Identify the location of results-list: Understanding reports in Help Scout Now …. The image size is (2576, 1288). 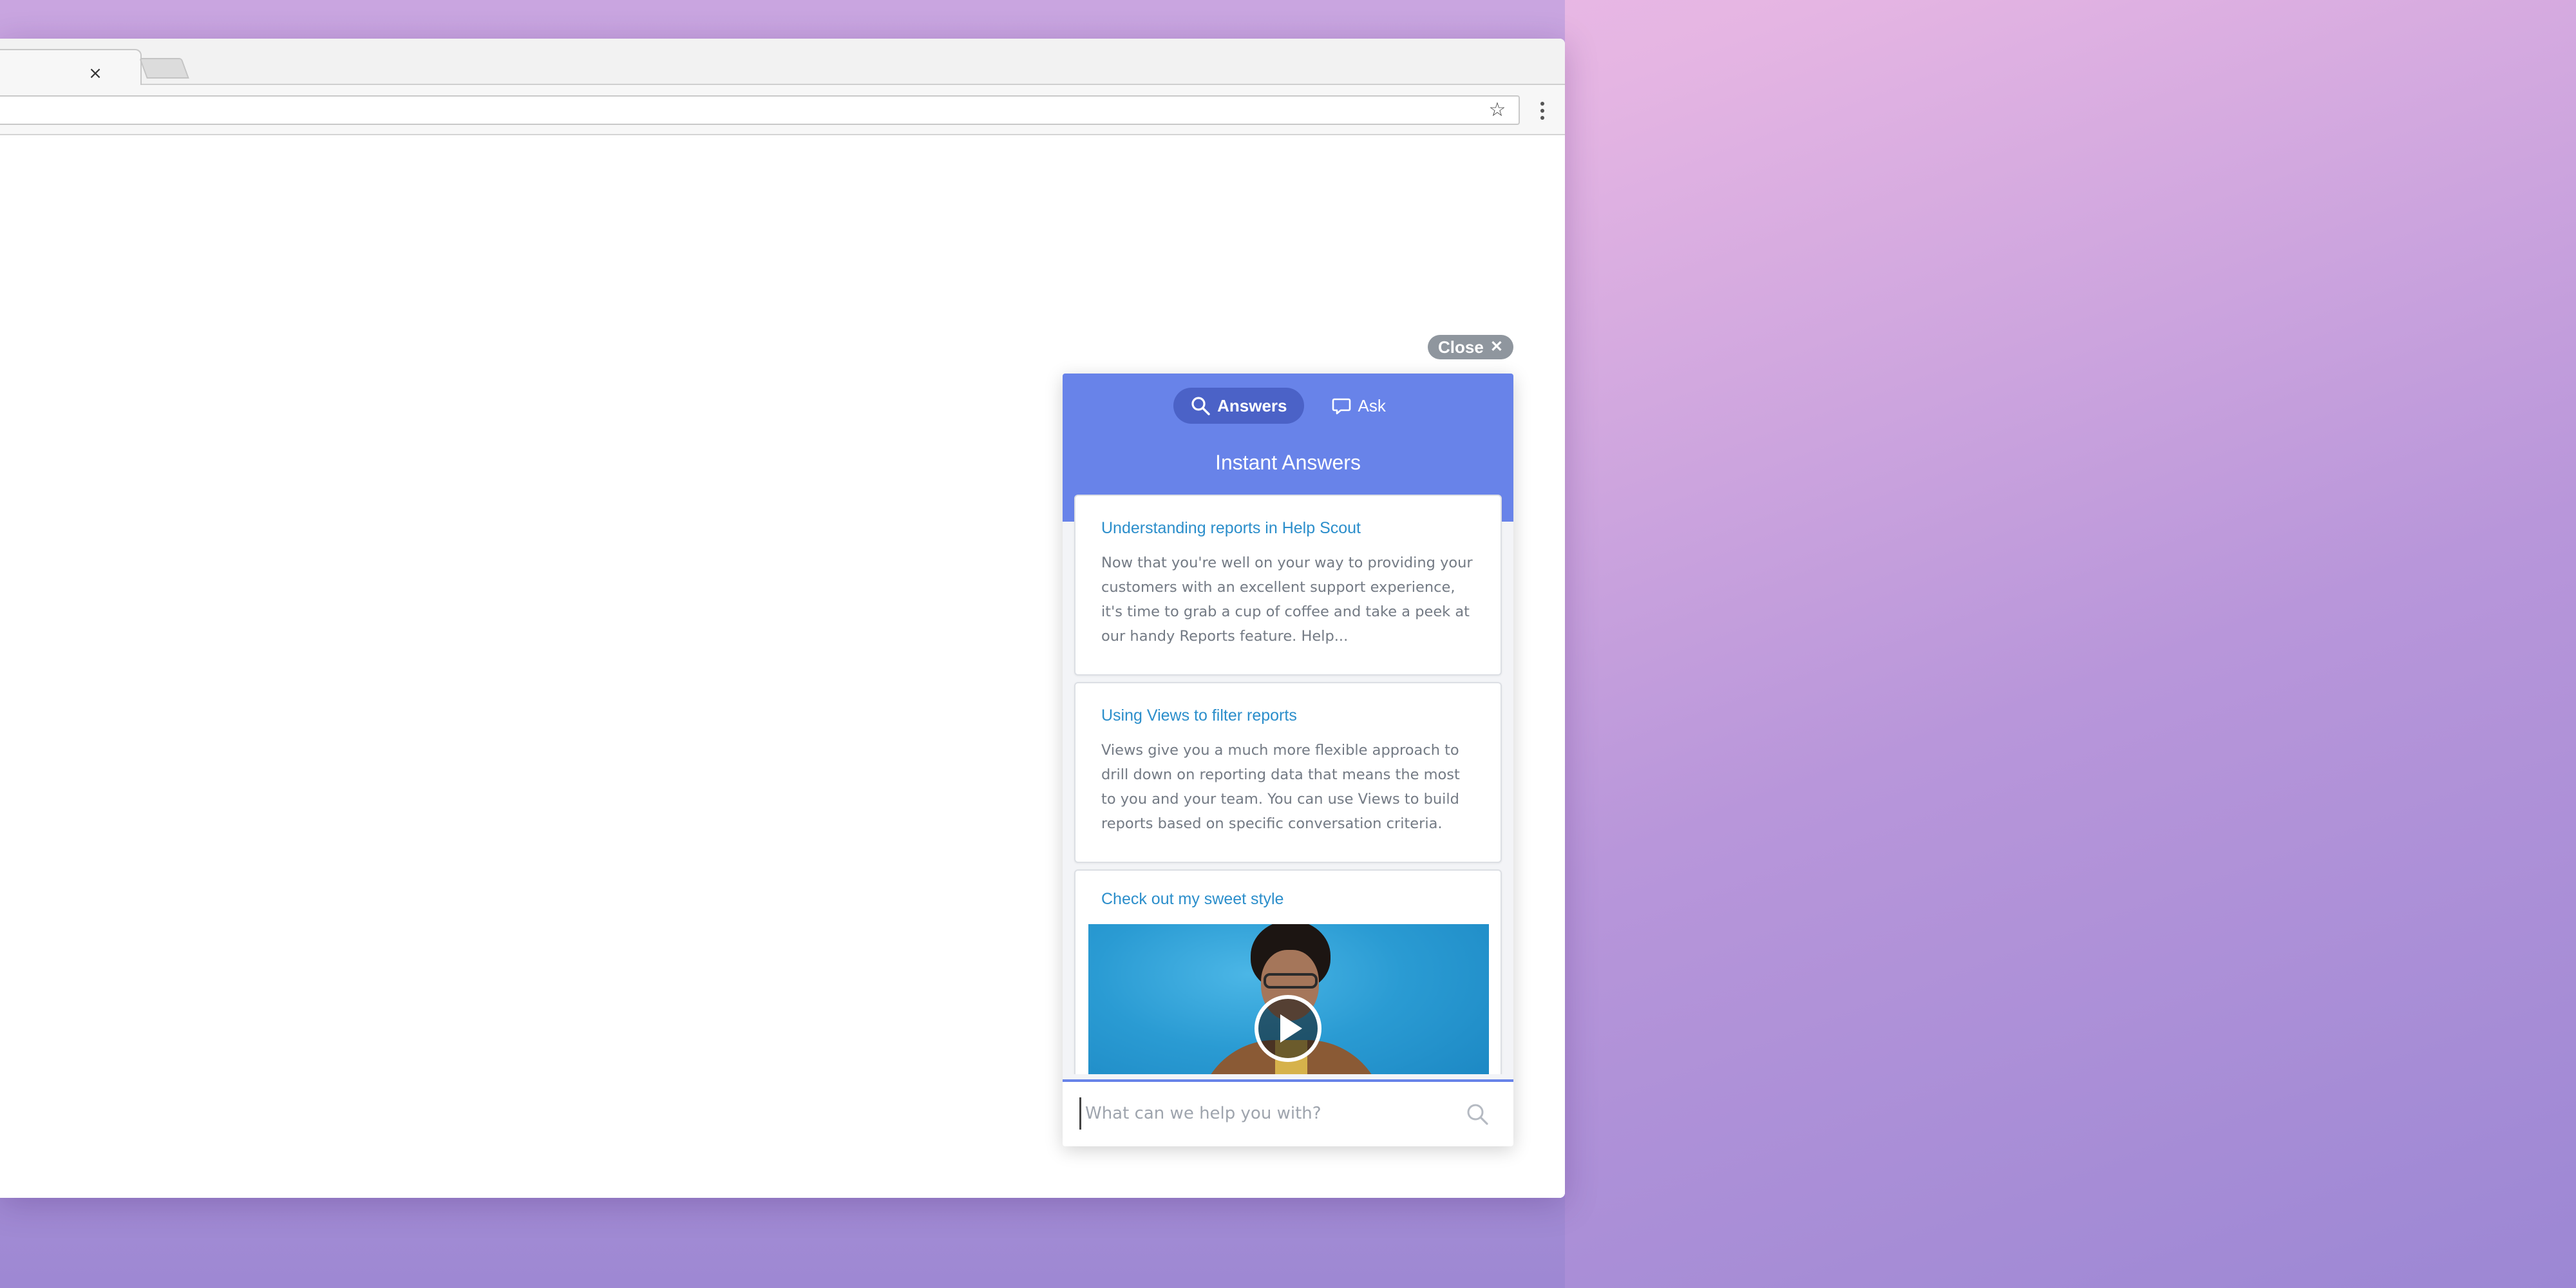
(1288, 784).